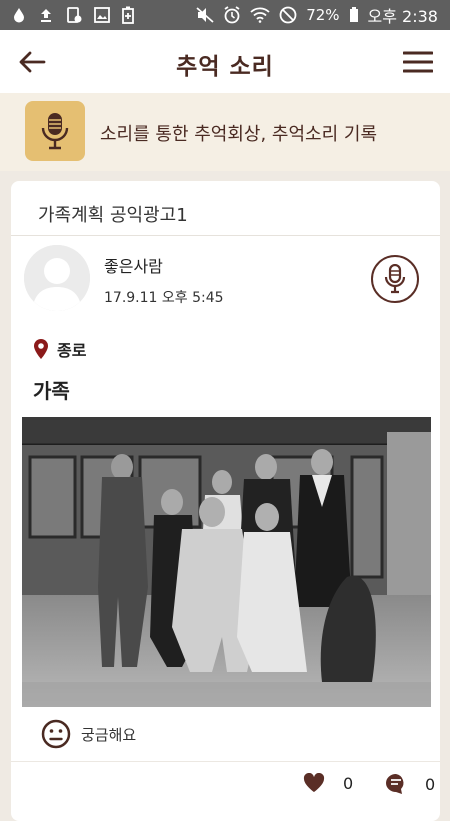  Describe the element at coordinates (323, 15) in the screenshot. I see `battery-percent: 72%` at that location.